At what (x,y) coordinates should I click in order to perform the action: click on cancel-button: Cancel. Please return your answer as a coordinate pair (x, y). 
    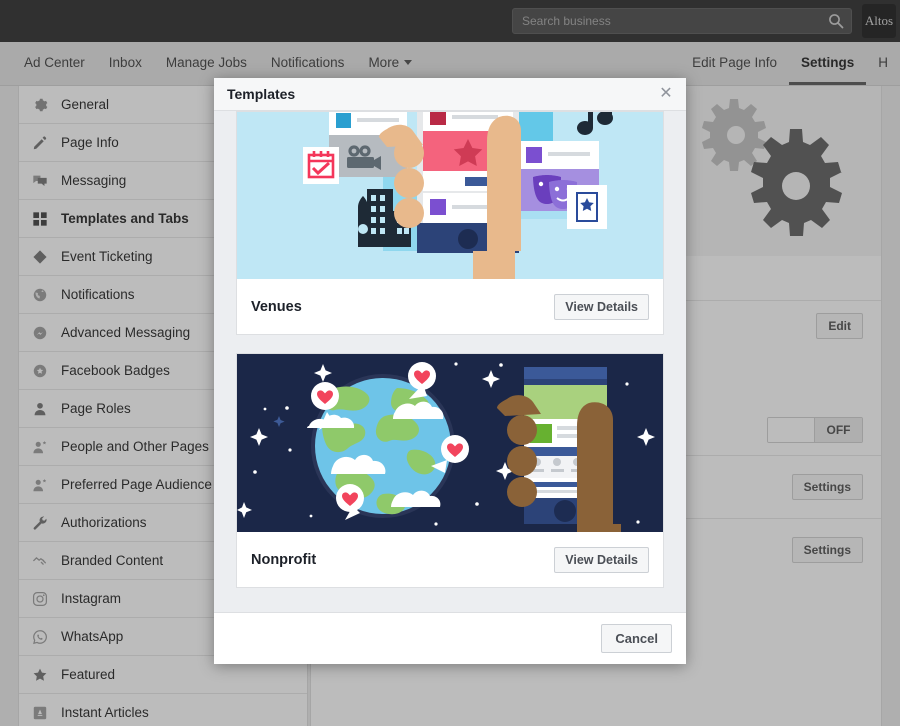
    Looking at the image, I should click on (636, 638).